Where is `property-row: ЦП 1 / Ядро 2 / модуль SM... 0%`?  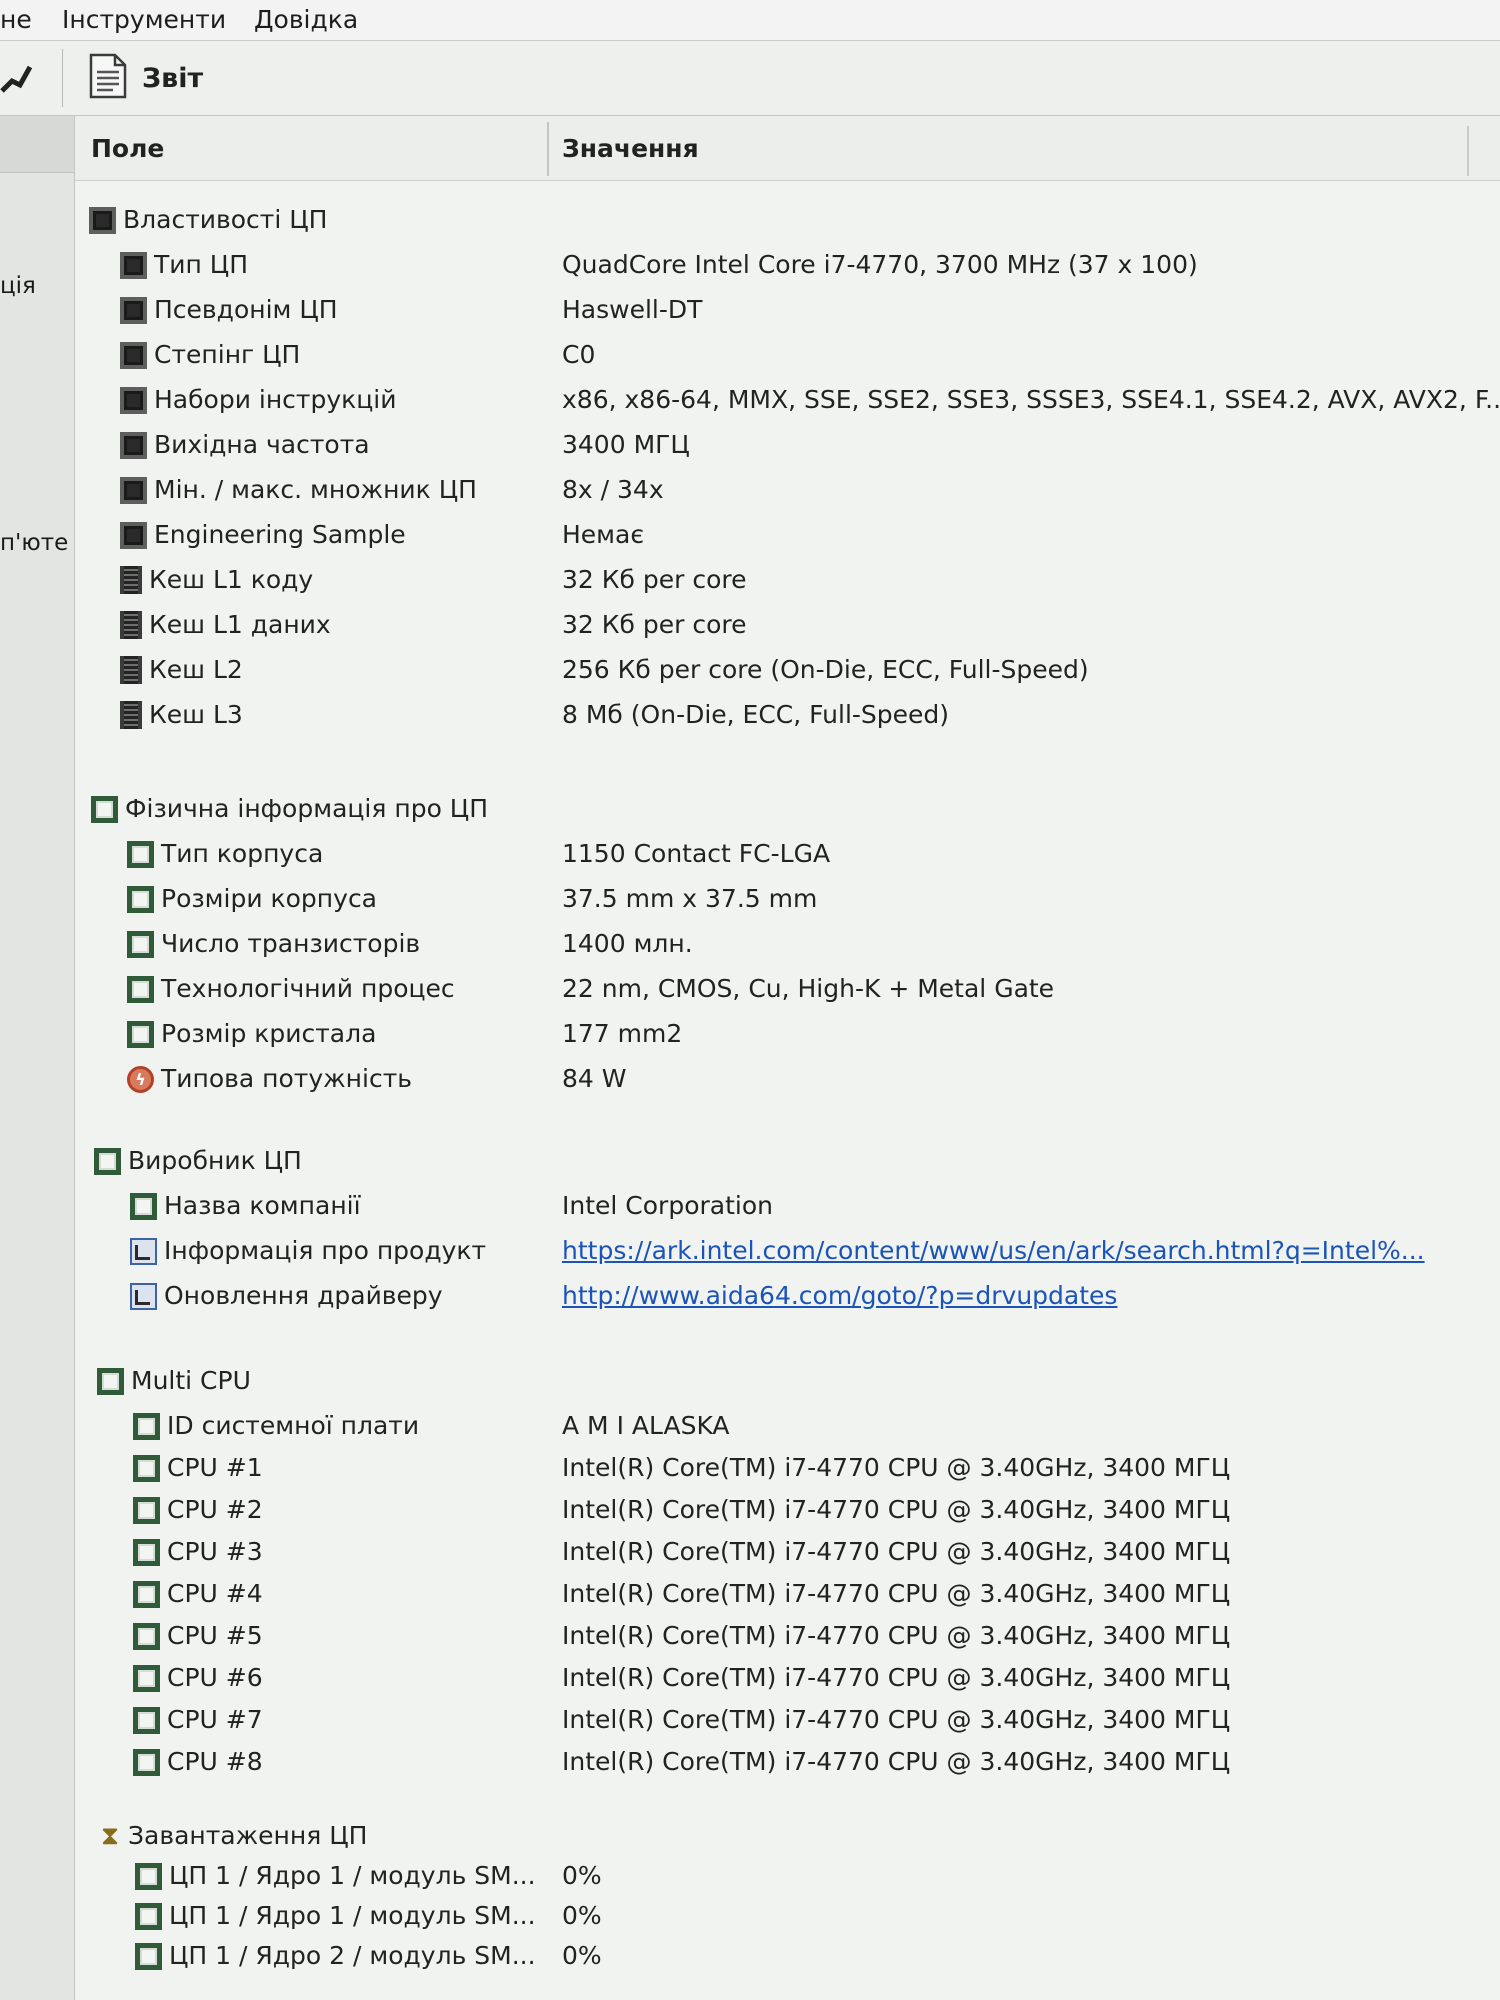 property-row: ЦП 1 / Ядро 2 / модуль SM... 0% is located at coordinates (787, 1956).